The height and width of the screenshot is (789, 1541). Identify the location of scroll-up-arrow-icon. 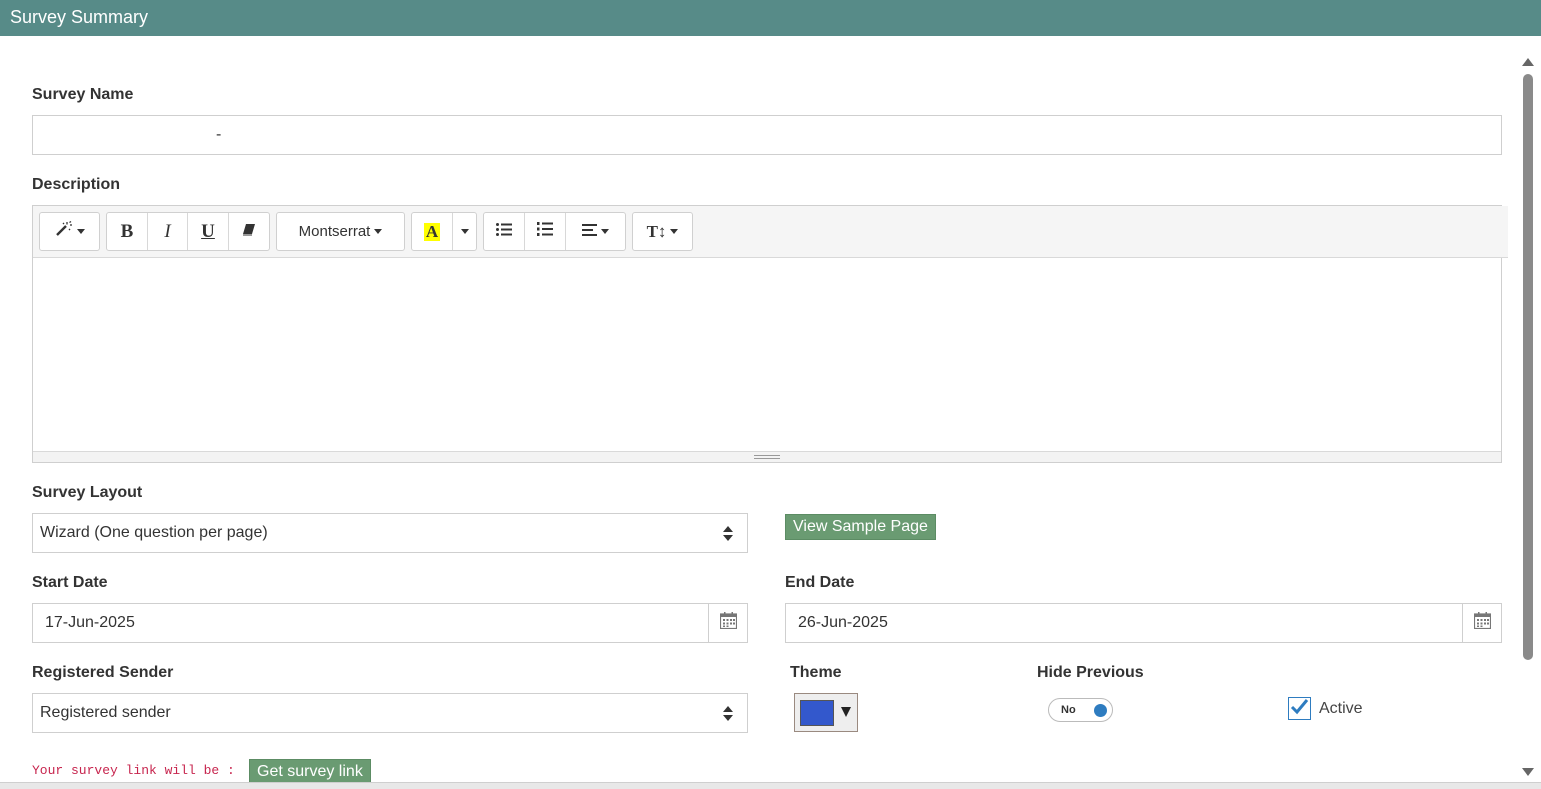
(1528, 62).